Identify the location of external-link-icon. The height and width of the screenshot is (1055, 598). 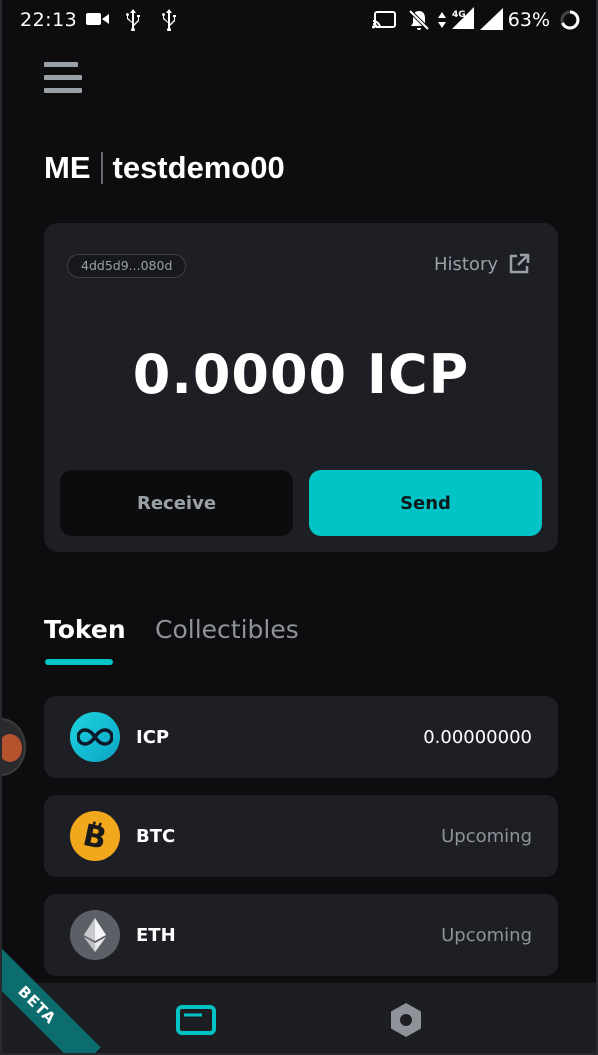
(519, 263).